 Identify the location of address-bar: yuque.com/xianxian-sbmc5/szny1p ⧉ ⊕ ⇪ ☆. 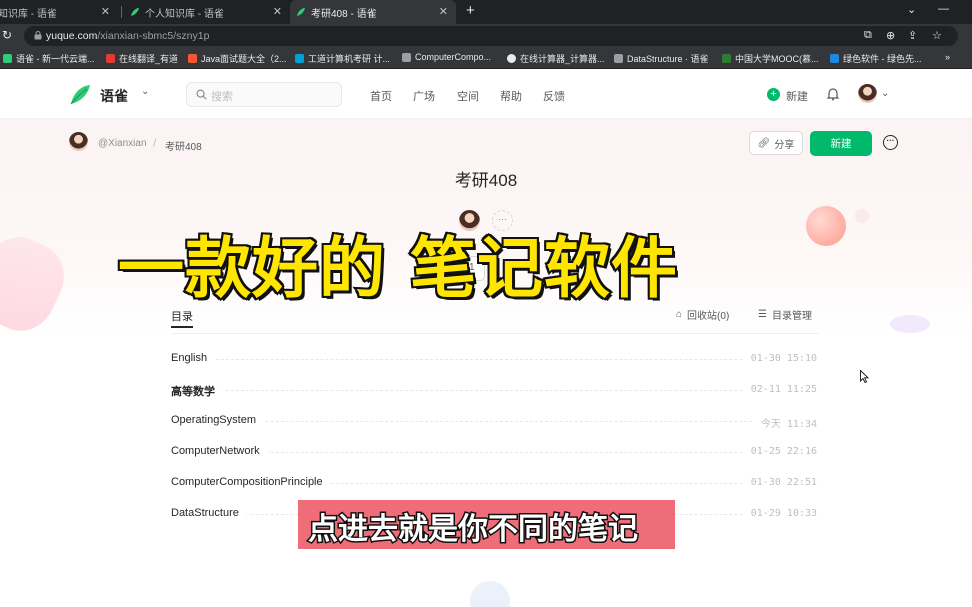
(491, 36).